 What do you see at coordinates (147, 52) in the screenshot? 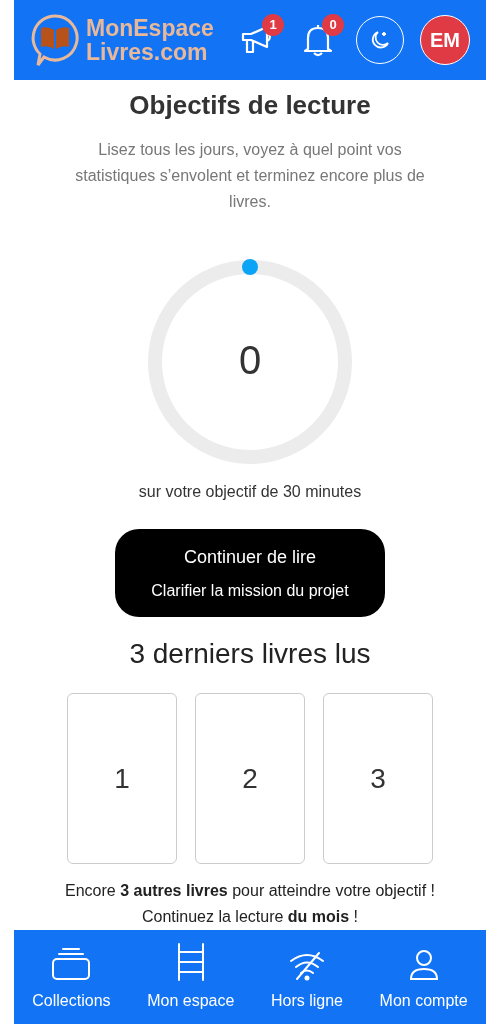
I see `logo-text: Livres.com` at bounding box center [147, 52].